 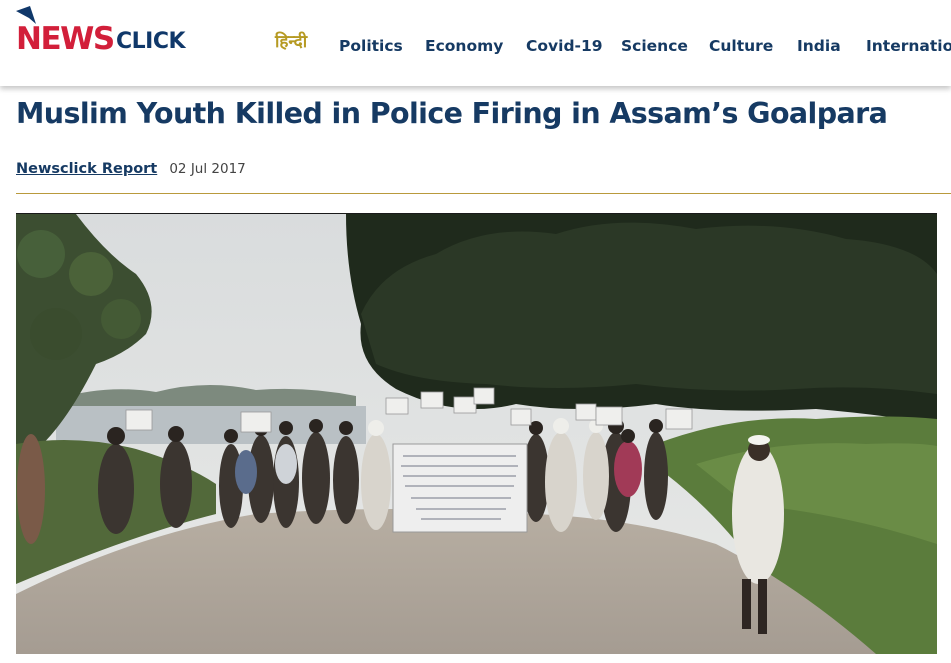 What do you see at coordinates (483, 193) in the screenshot?
I see `divider` at bounding box center [483, 193].